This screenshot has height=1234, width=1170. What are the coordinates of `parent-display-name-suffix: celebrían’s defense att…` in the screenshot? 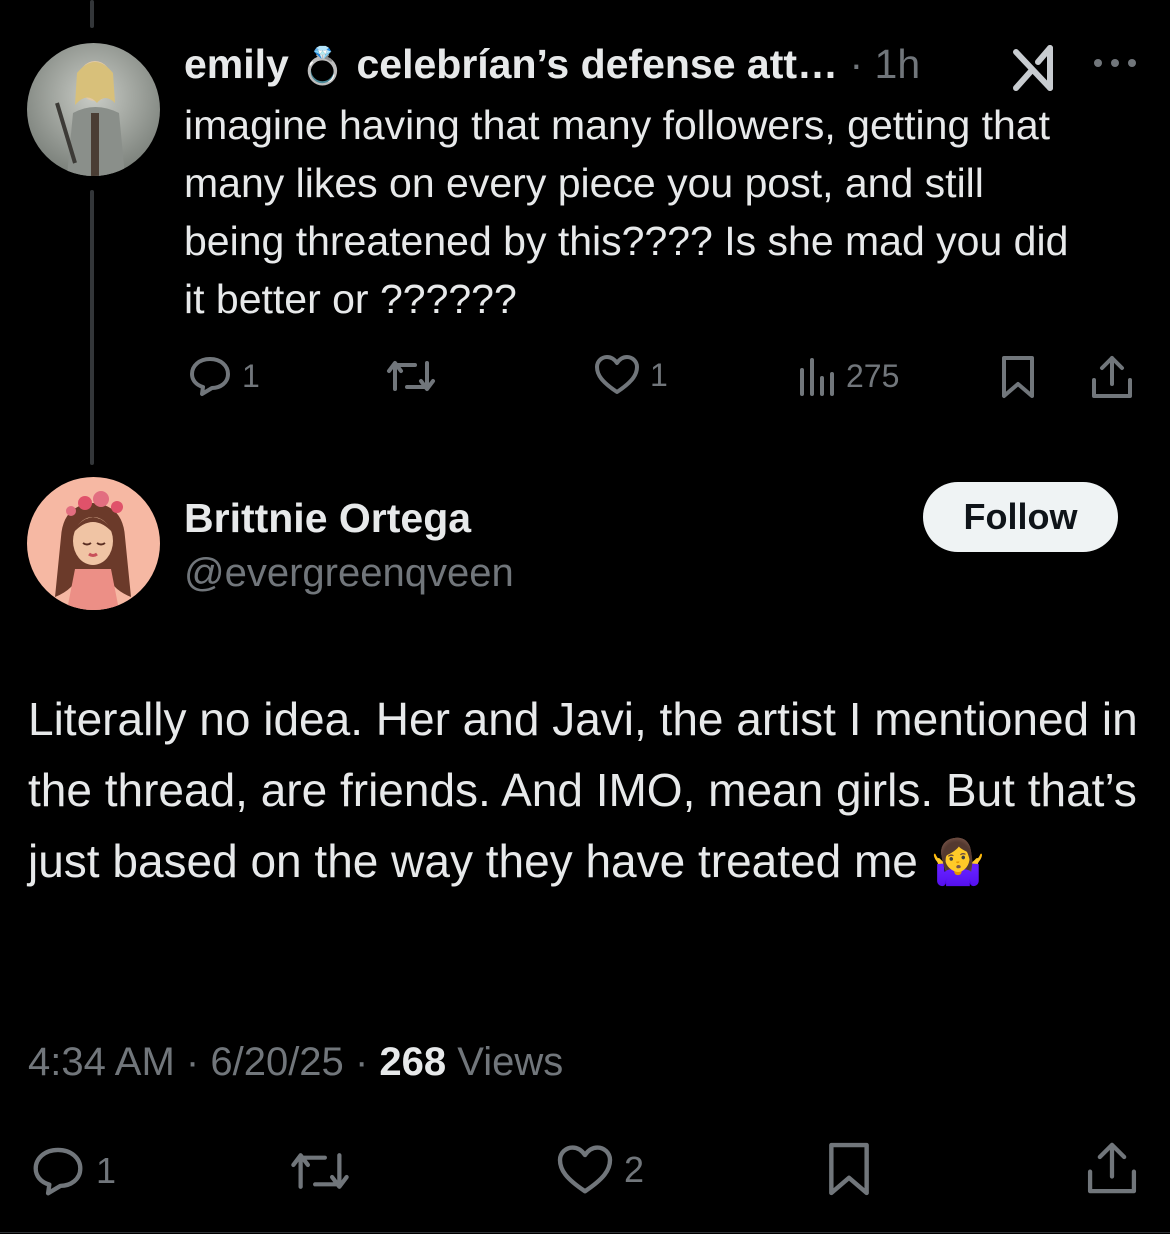 It's located at (597, 64).